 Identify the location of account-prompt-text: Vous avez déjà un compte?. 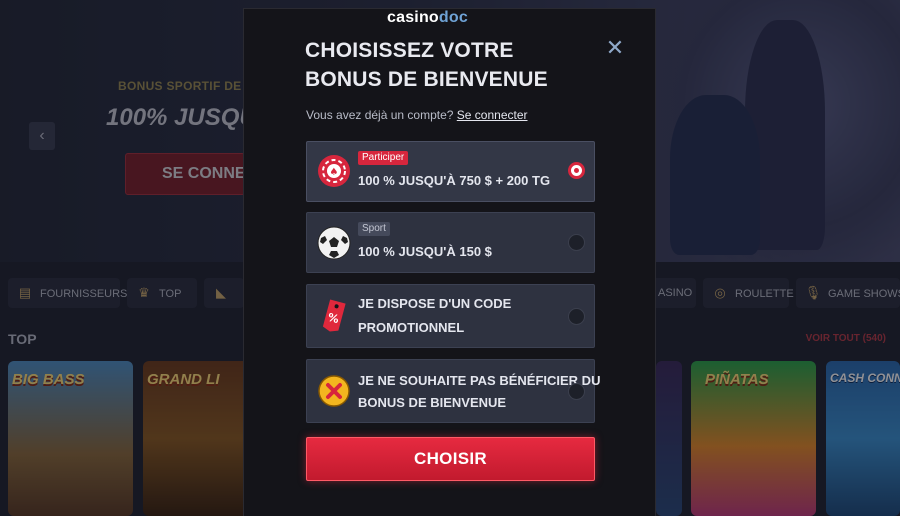
(380, 115).